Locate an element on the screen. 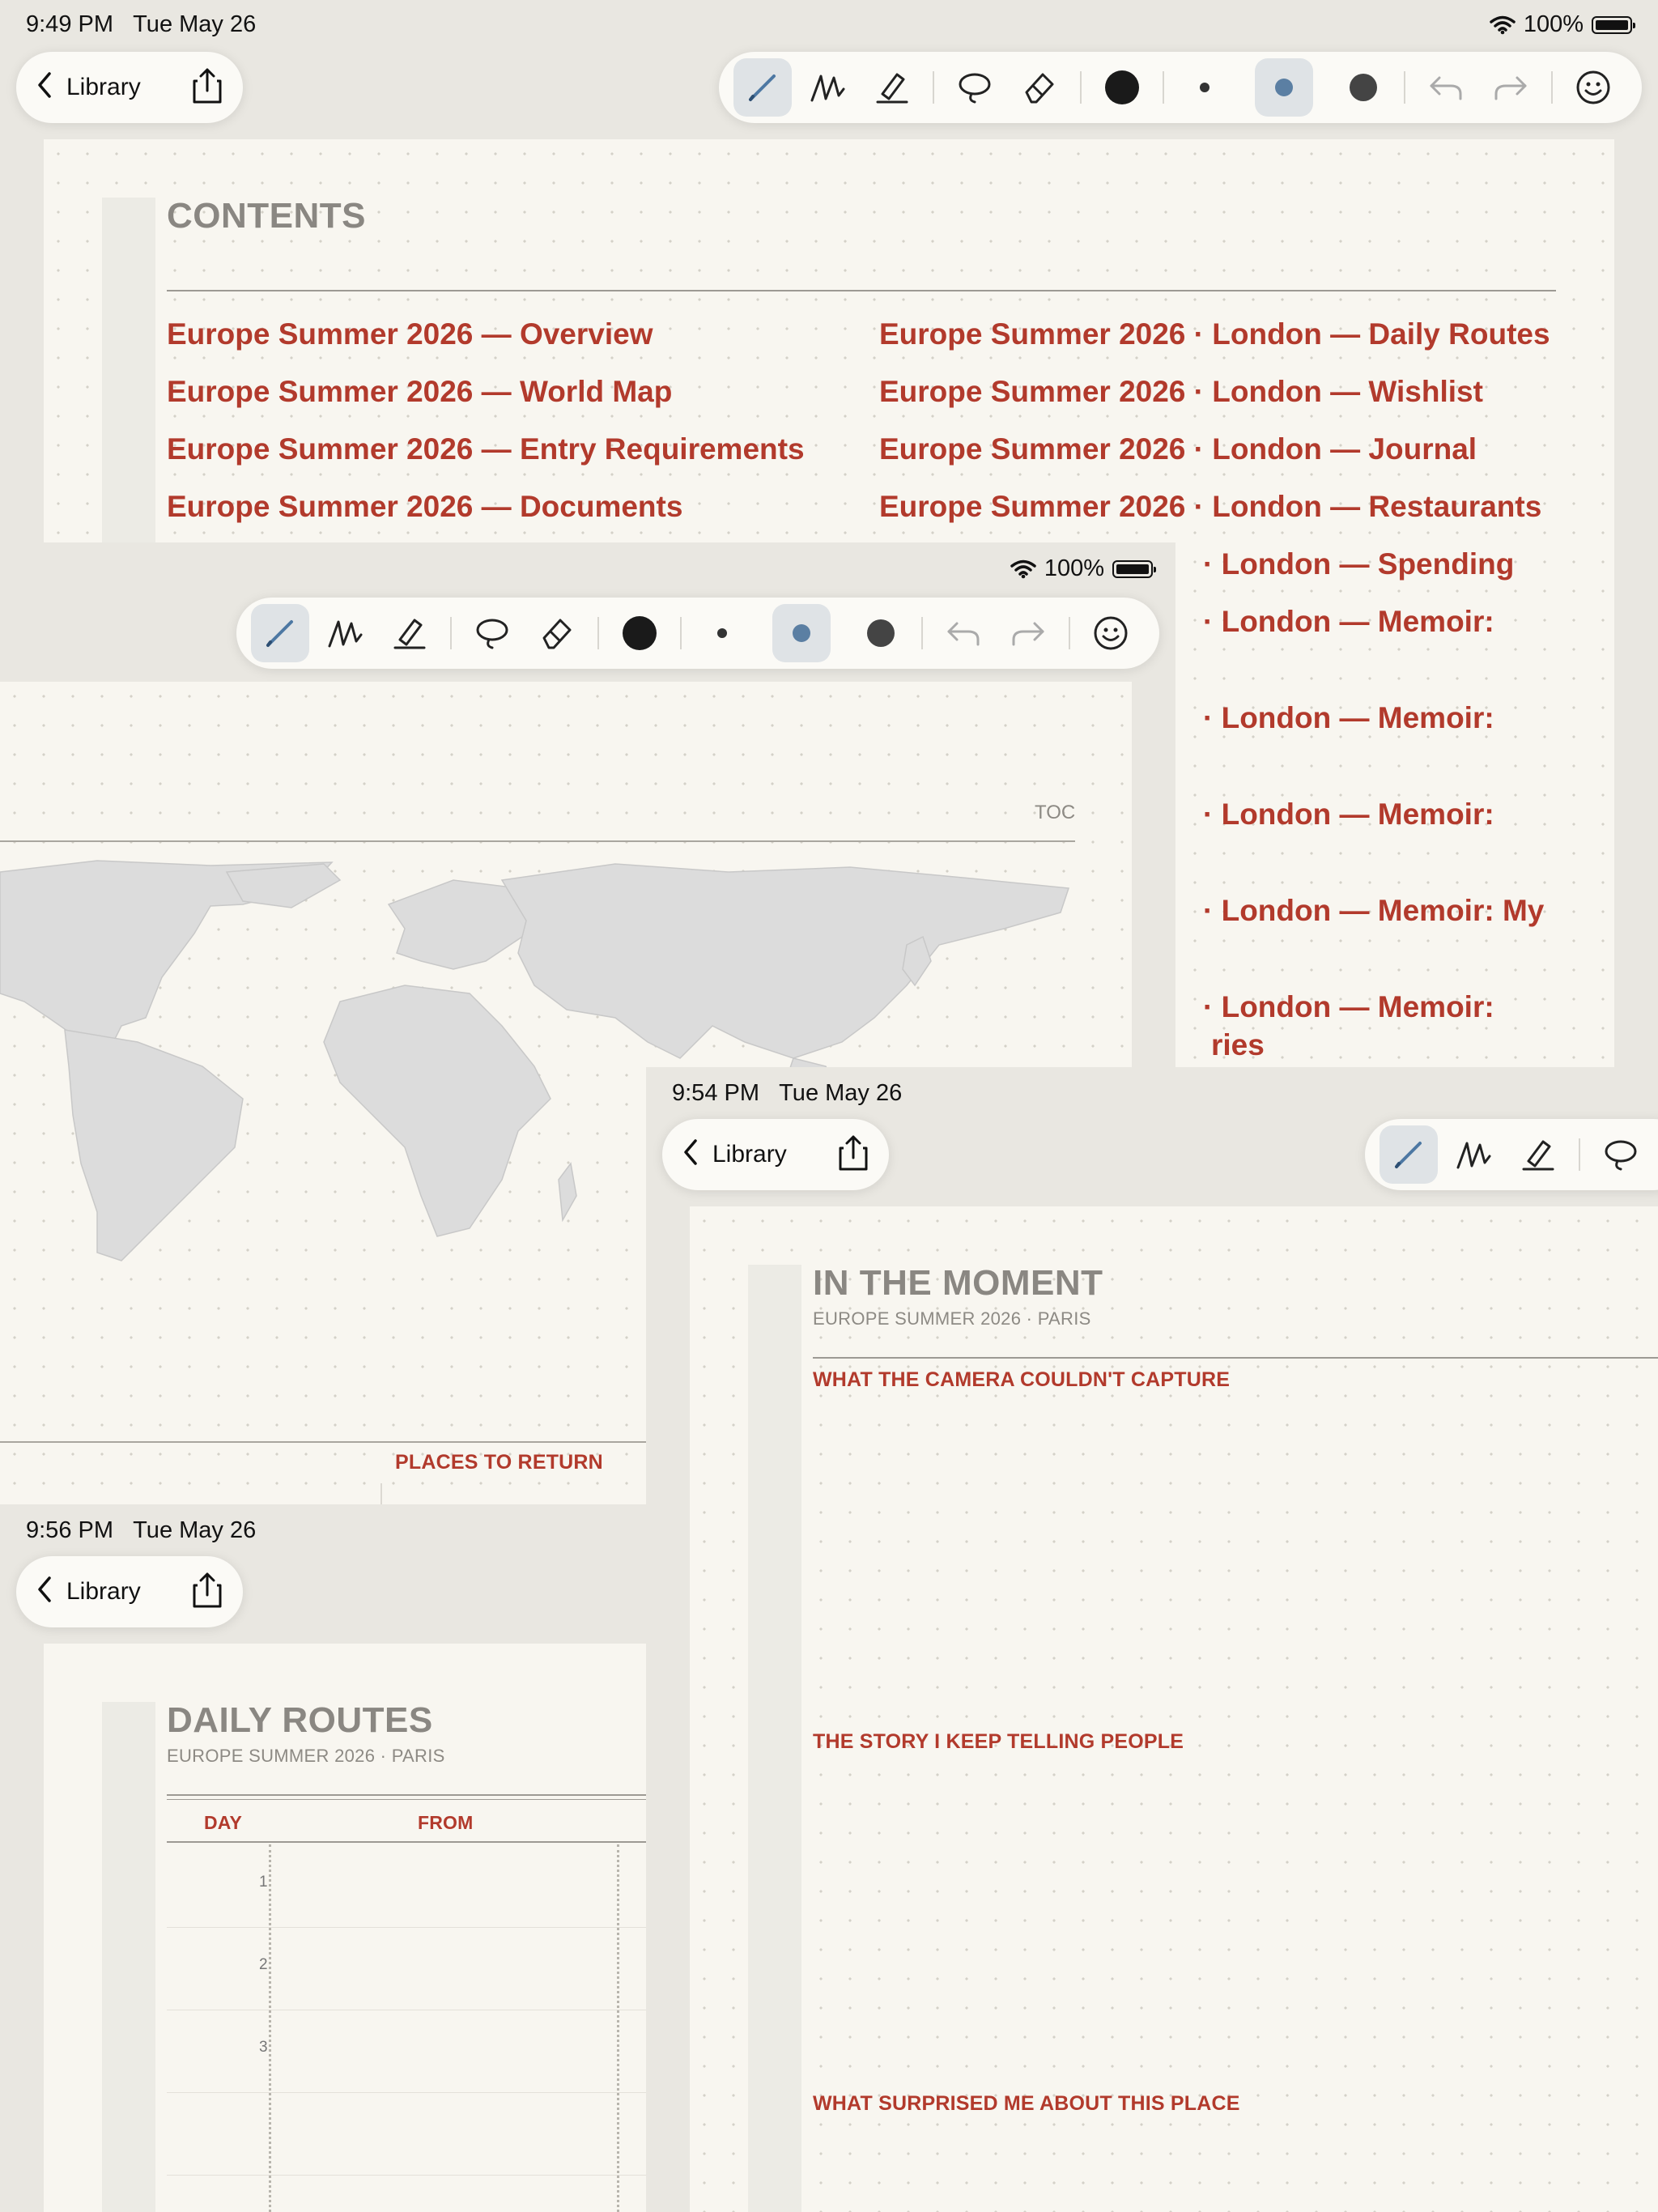  toc-link: Europe Summer 2026 — Entry Requirements is located at coordinates (486, 449).